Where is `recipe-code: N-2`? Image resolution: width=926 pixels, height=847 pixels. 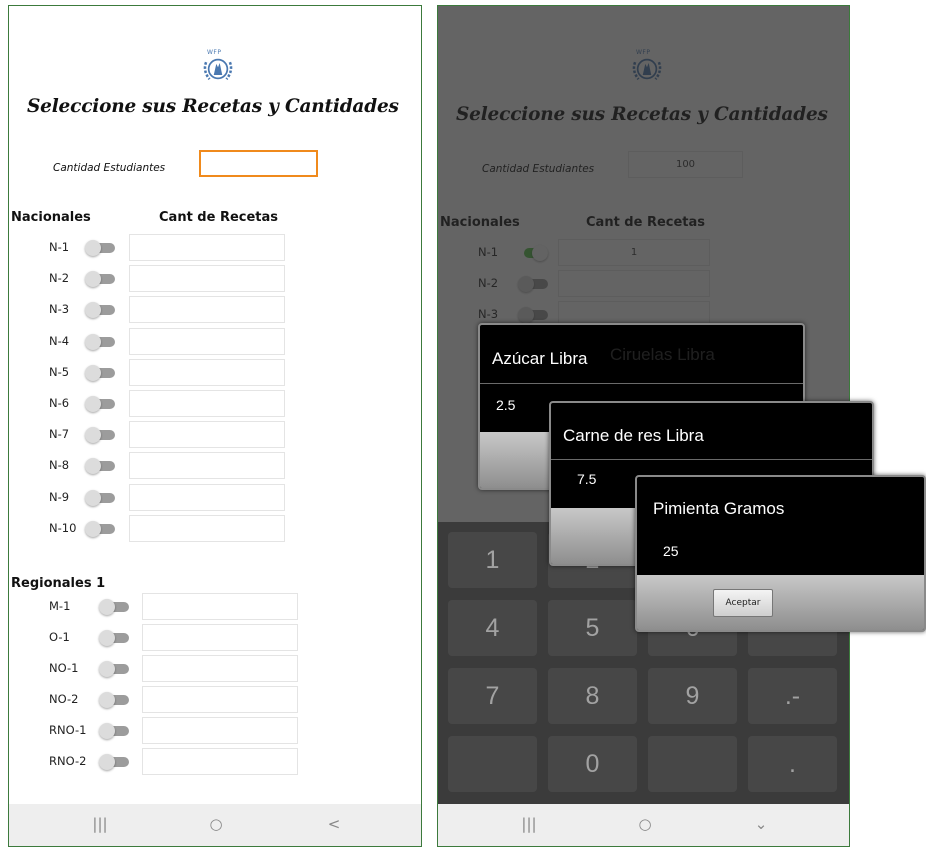
recipe-code: N-2 is located at coordinates (59, 278).